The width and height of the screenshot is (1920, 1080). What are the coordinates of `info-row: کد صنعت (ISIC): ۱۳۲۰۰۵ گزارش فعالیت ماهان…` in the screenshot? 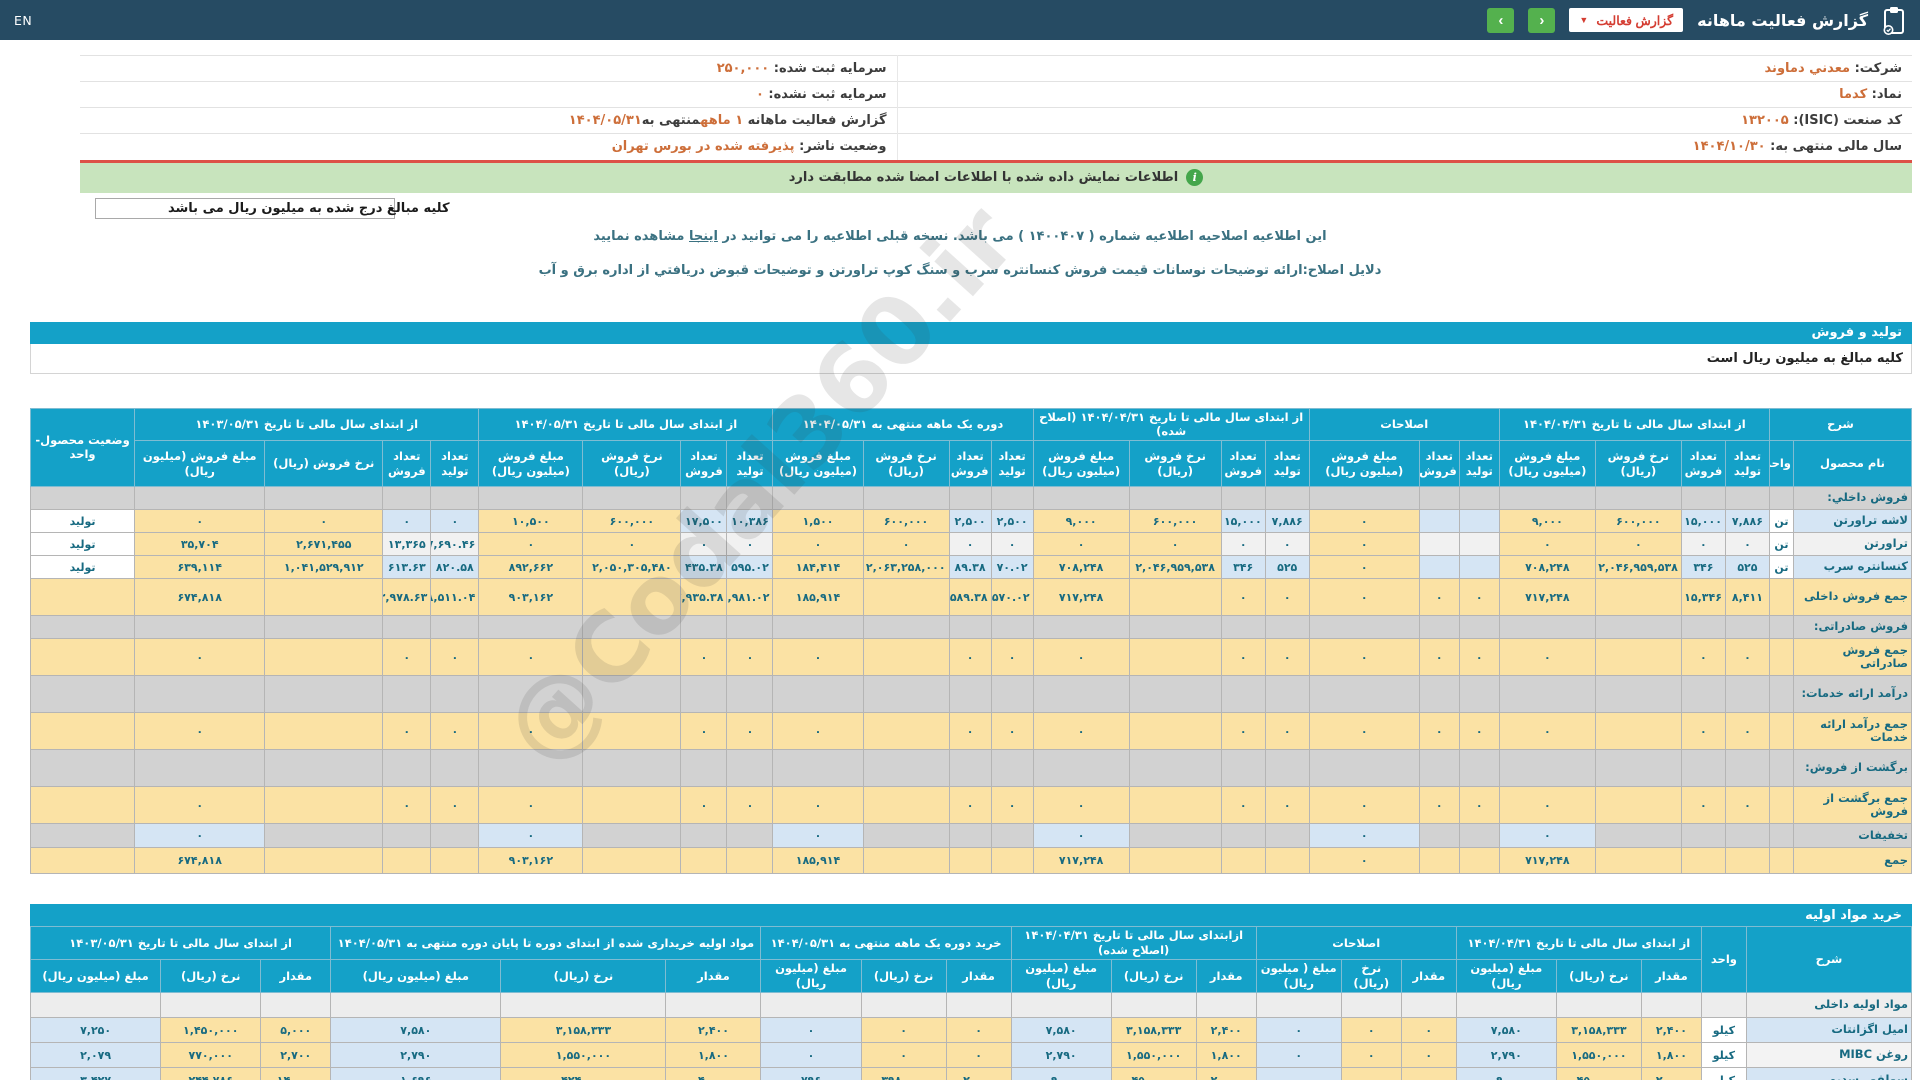 It's located at (996, 120).